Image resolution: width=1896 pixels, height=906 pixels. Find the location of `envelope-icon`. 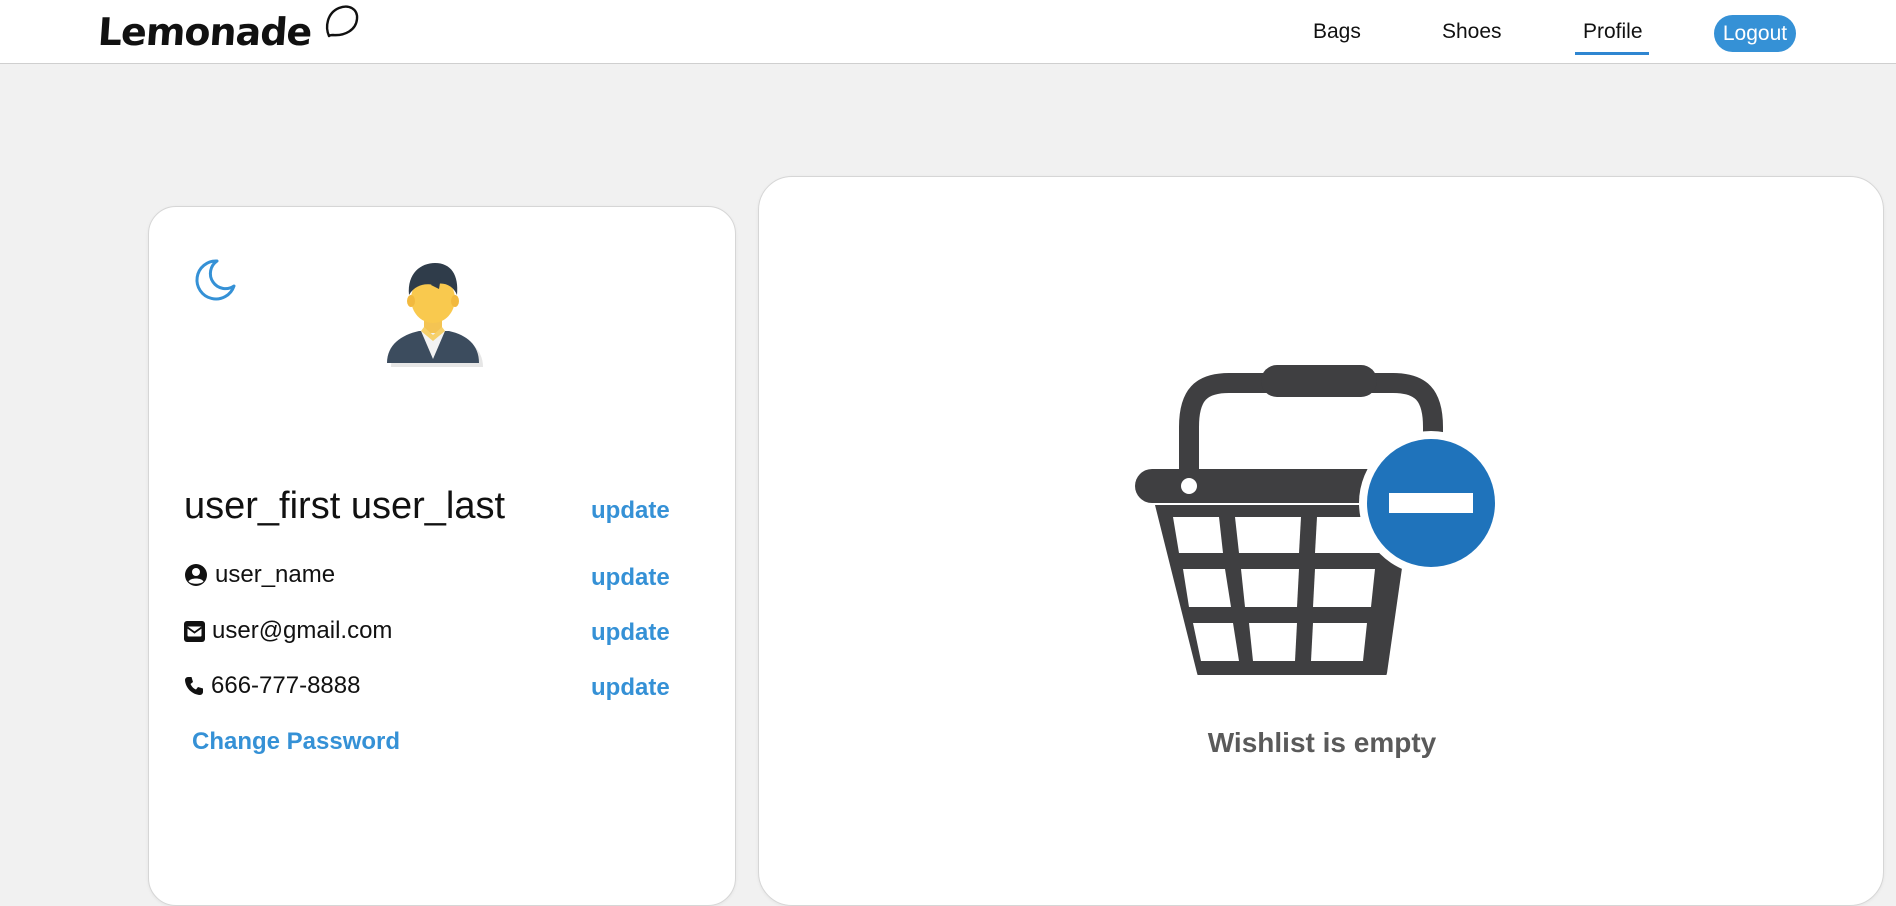

envelope-icon is located at coordinates (194, 631).